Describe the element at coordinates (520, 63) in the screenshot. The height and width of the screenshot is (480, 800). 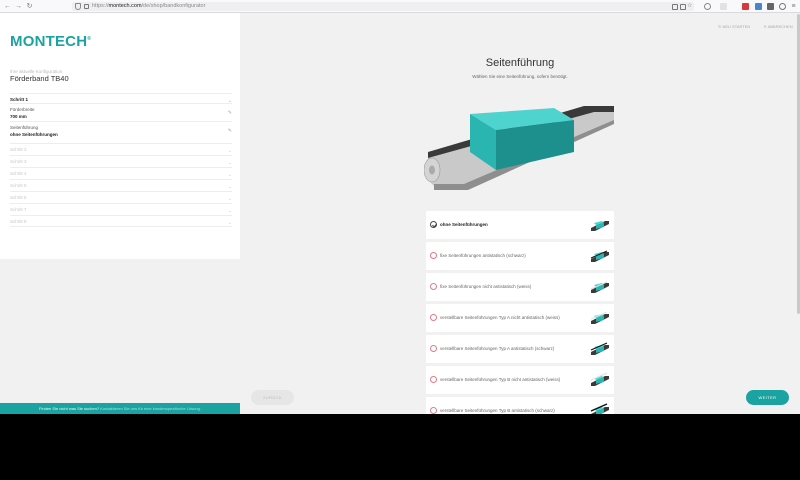
I see `page-title: Seitenführung` at that location.